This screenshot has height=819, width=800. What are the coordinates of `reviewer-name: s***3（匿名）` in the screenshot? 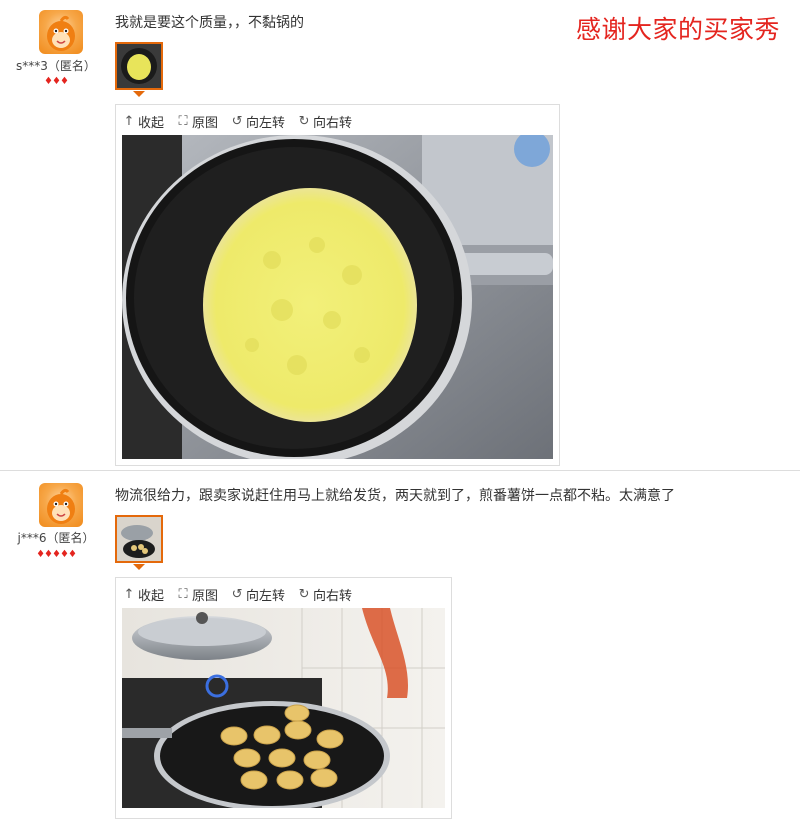 It's located at (56, 66).